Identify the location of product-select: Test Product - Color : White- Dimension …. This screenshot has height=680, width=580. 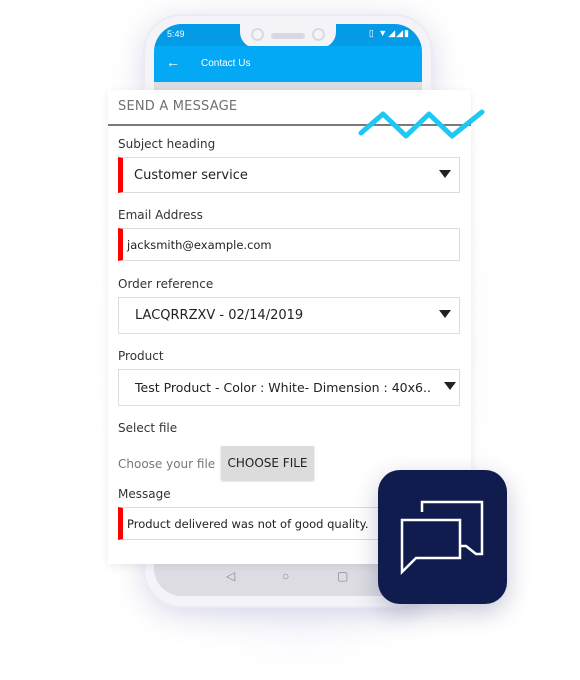
(289, 387).